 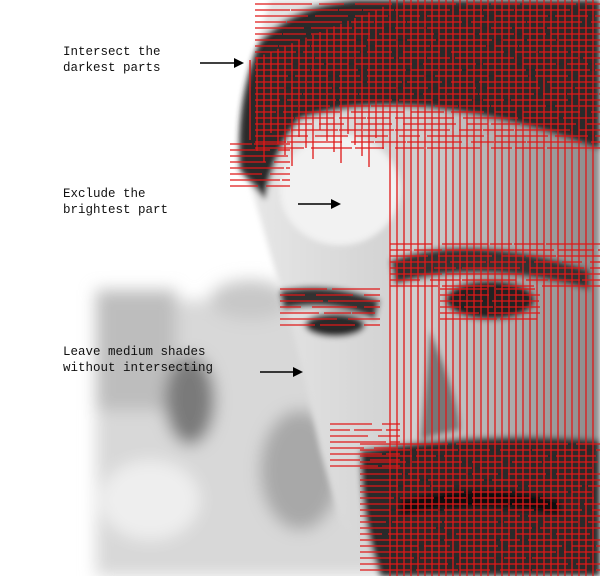 I want to click on annotation-line: Intersect the, so click(x=112, y=52).